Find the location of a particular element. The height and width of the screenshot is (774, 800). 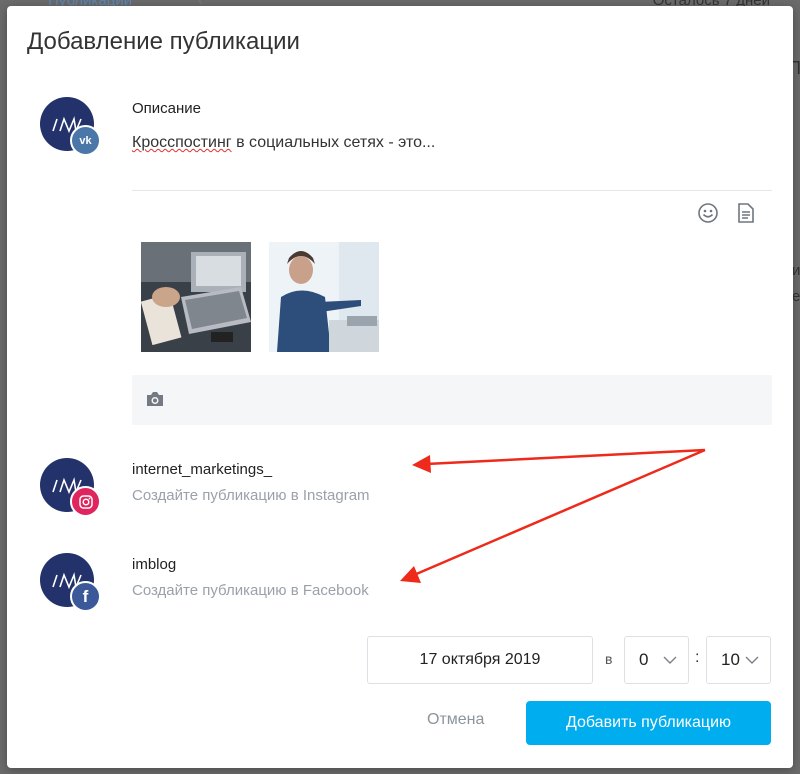

office-photo-image is located at coordinates (324, 297).